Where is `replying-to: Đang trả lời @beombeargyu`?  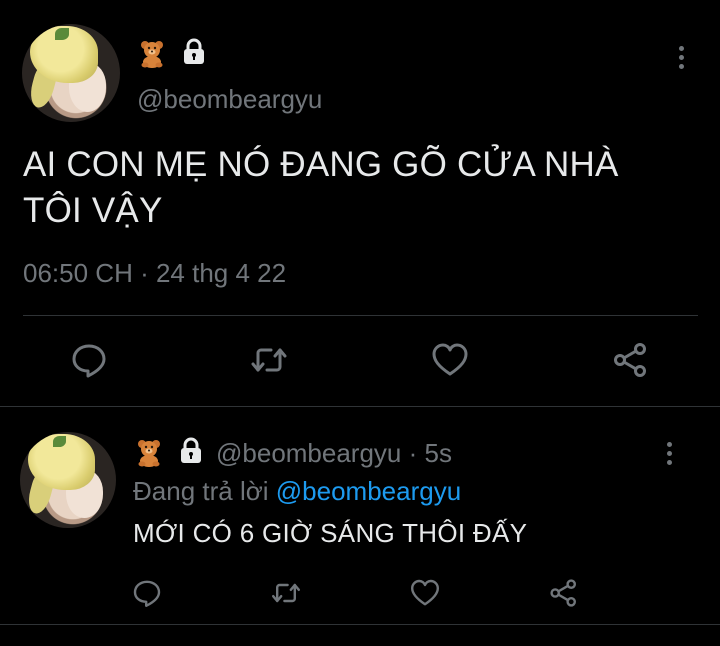 replying-to: Đang trả lời @beombeargyu is located at coordinates (297, 491).